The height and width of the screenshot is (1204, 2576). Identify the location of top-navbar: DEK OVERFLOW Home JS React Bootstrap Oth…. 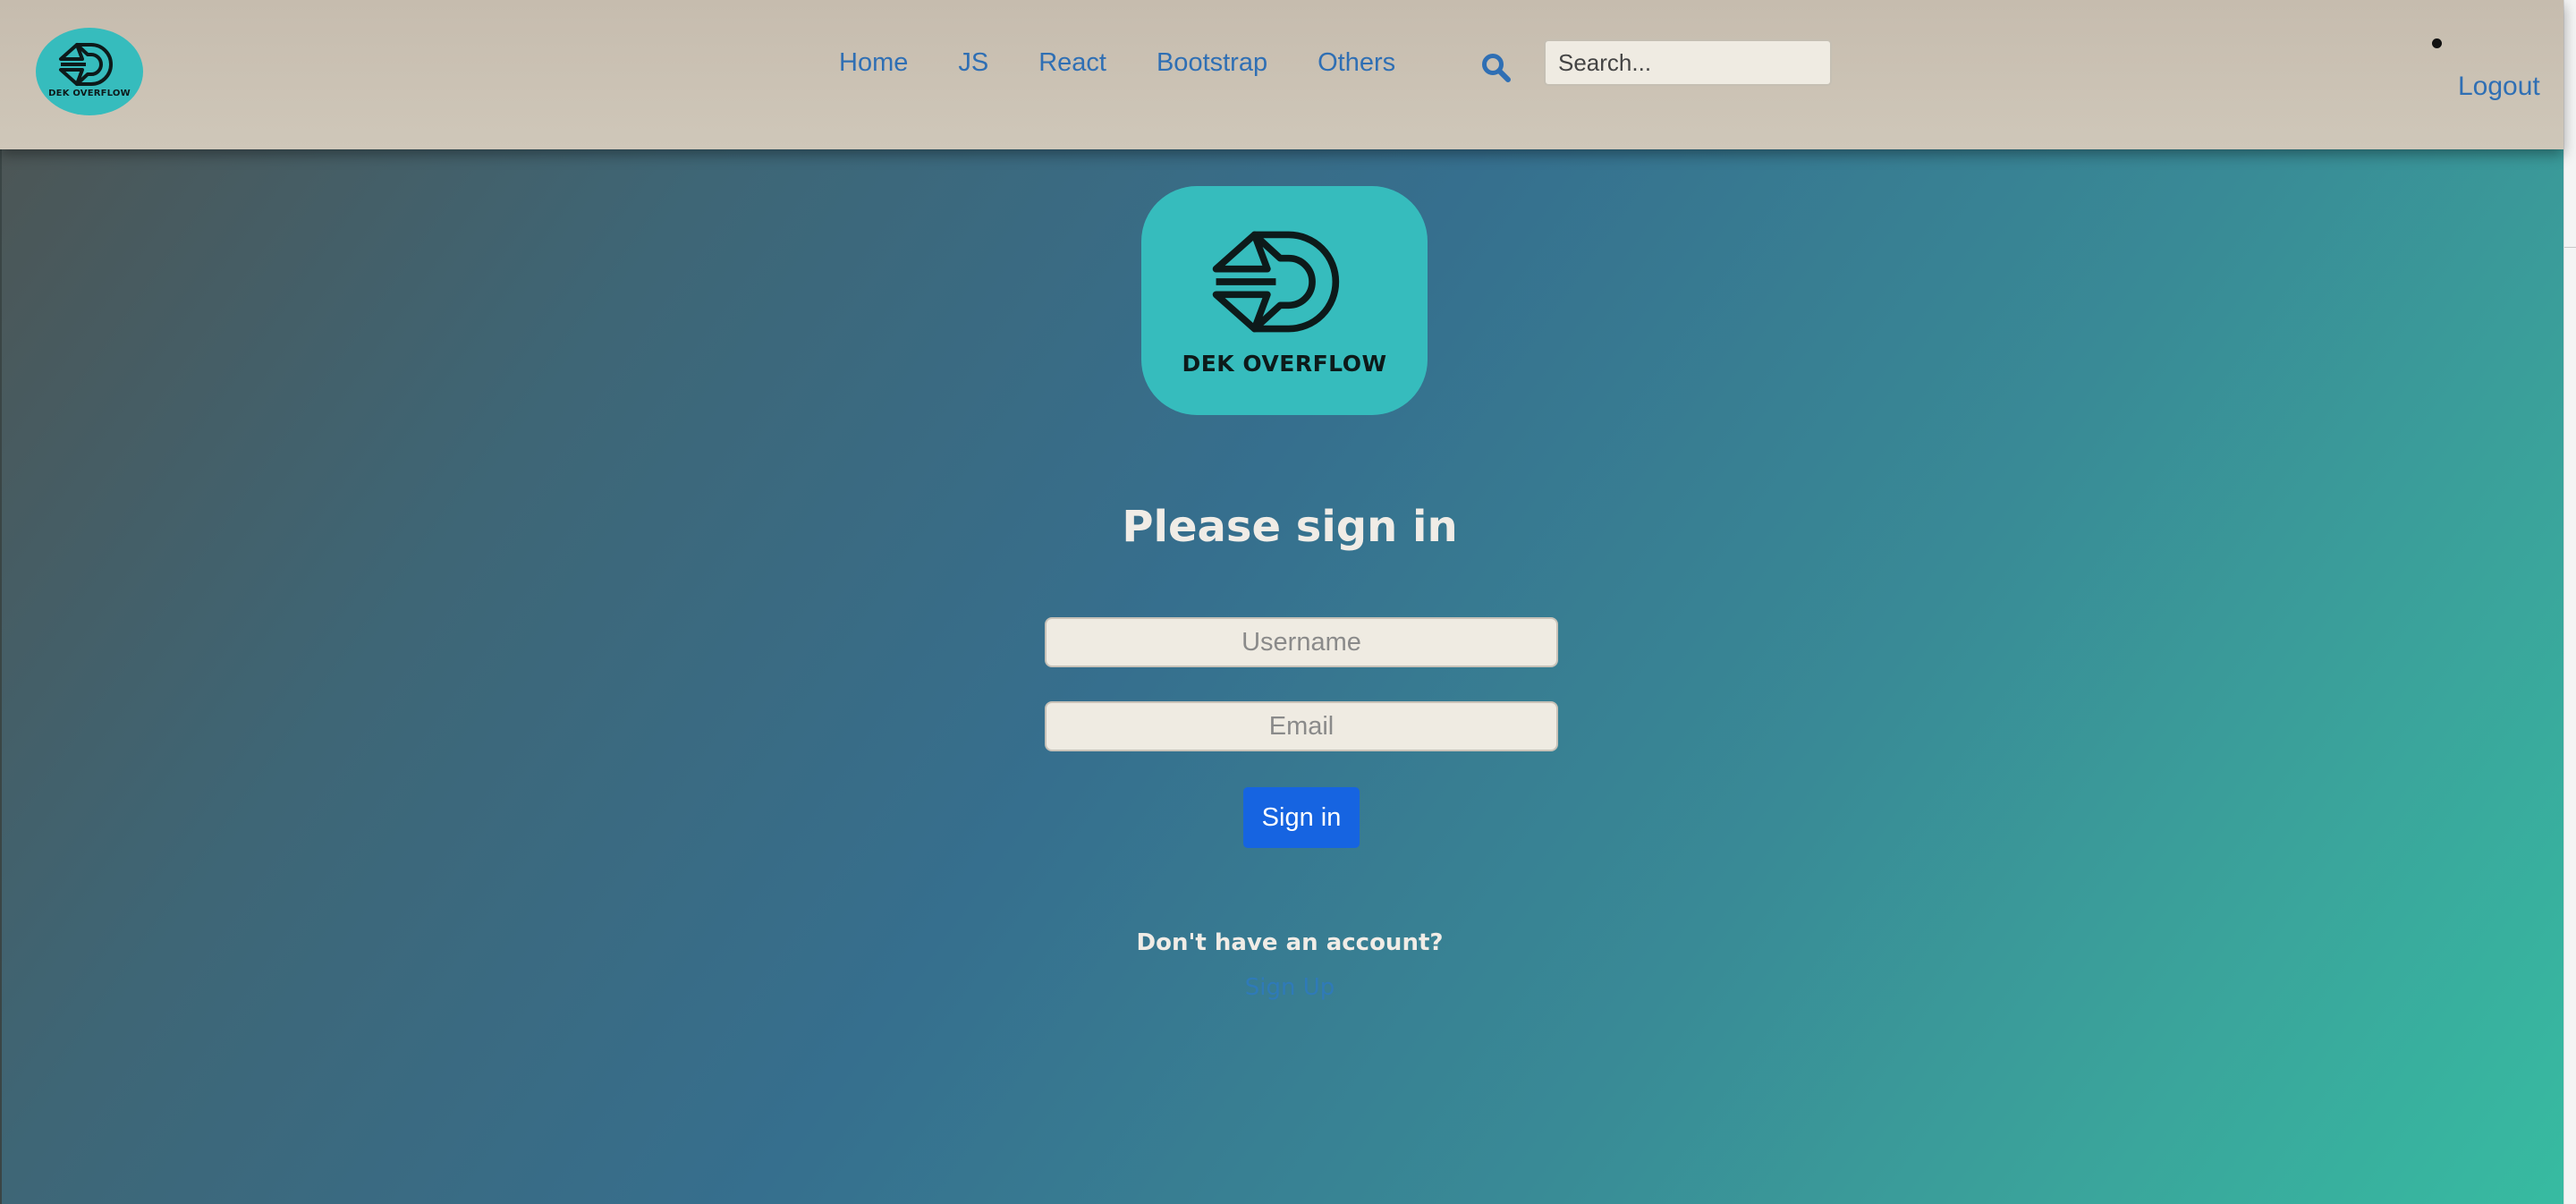
(1281, 75).